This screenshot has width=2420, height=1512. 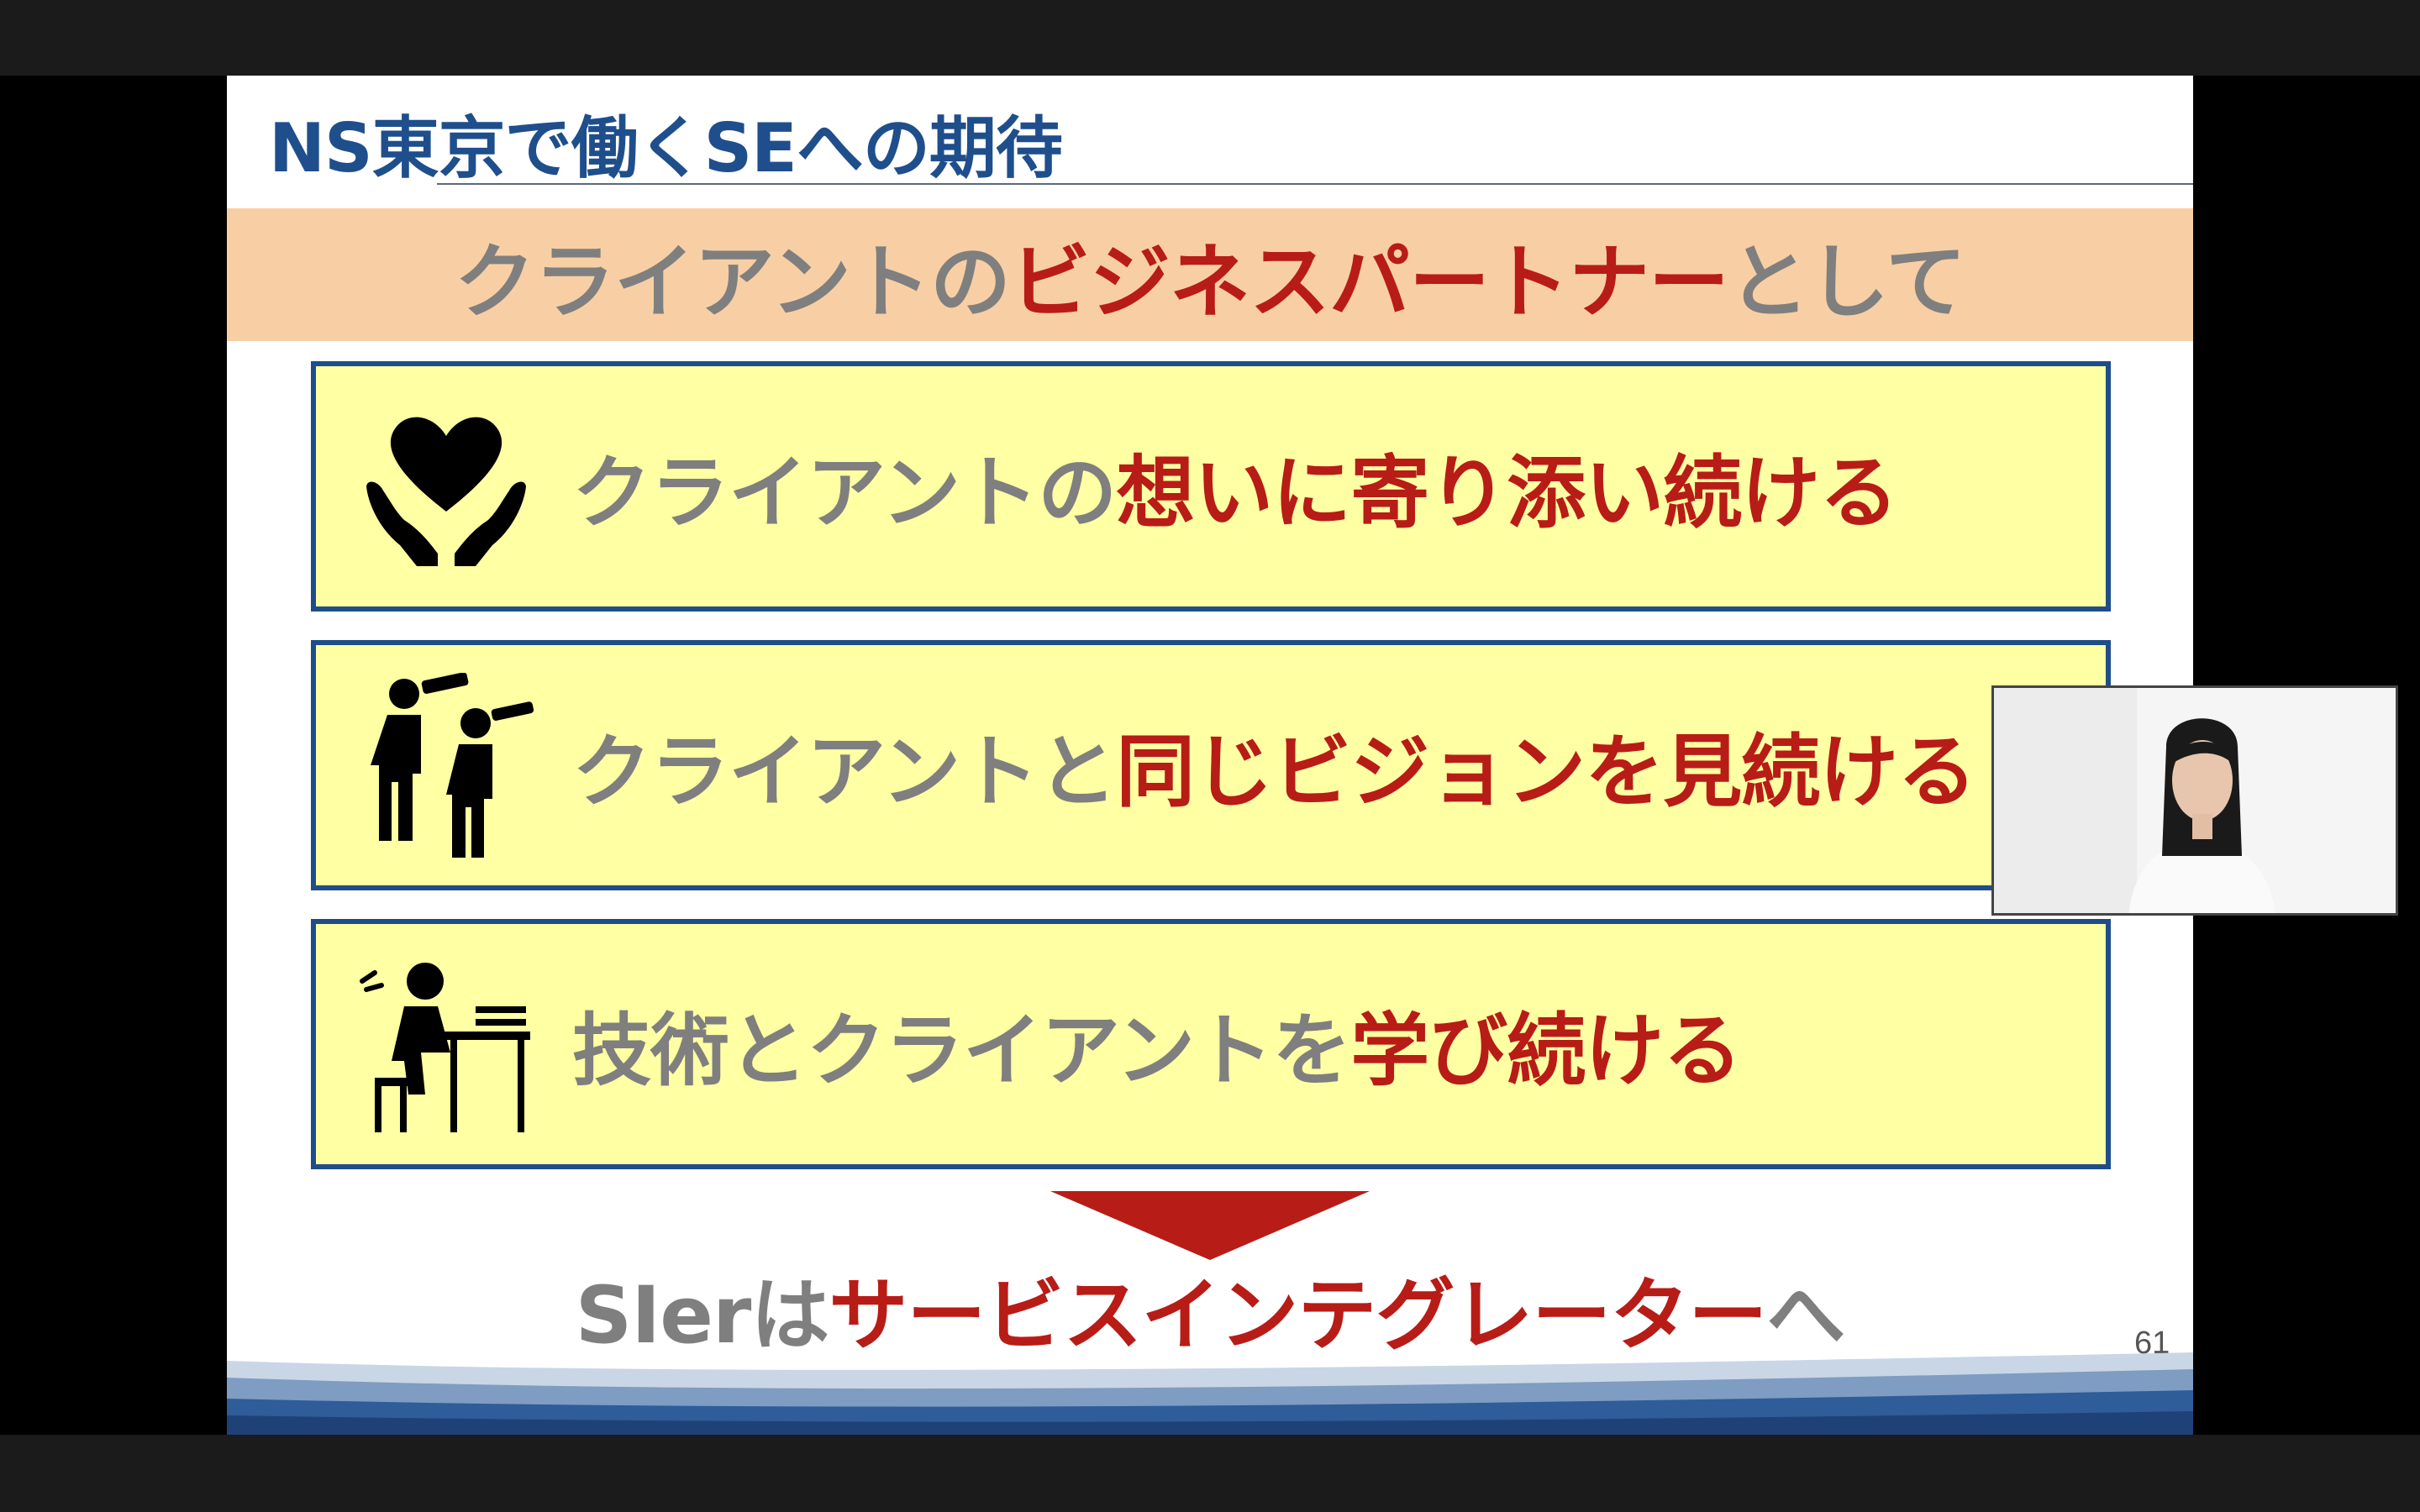 I want to click on people-telescope-icon, so click(x=452, y=765).